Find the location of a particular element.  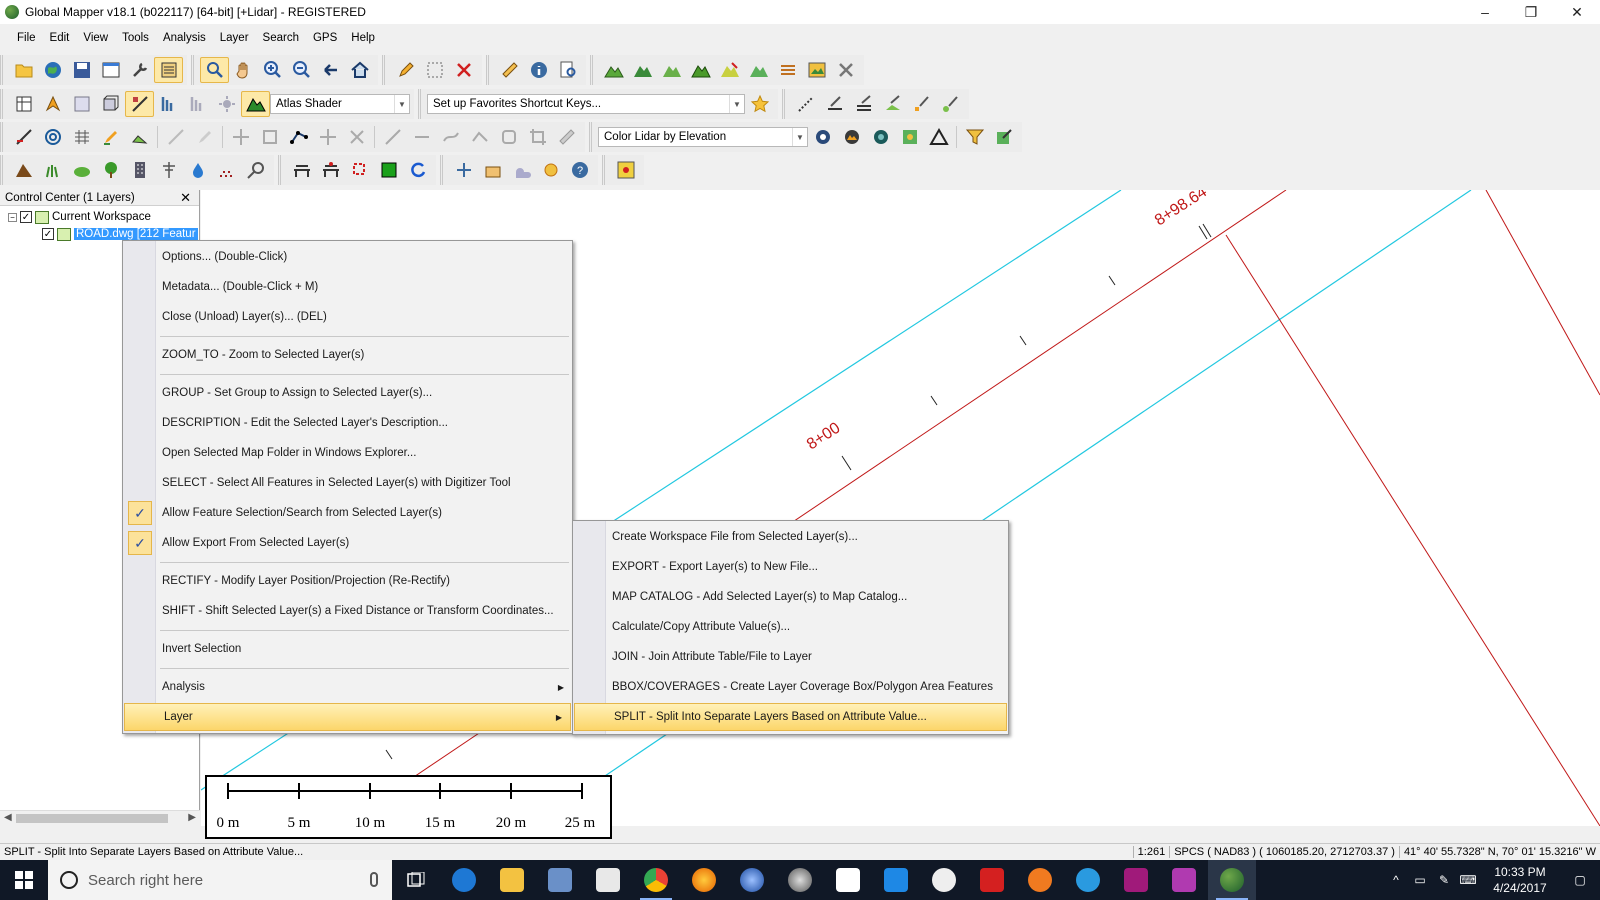

menu-analysis: Analysis is located at coordinates (184, 38).